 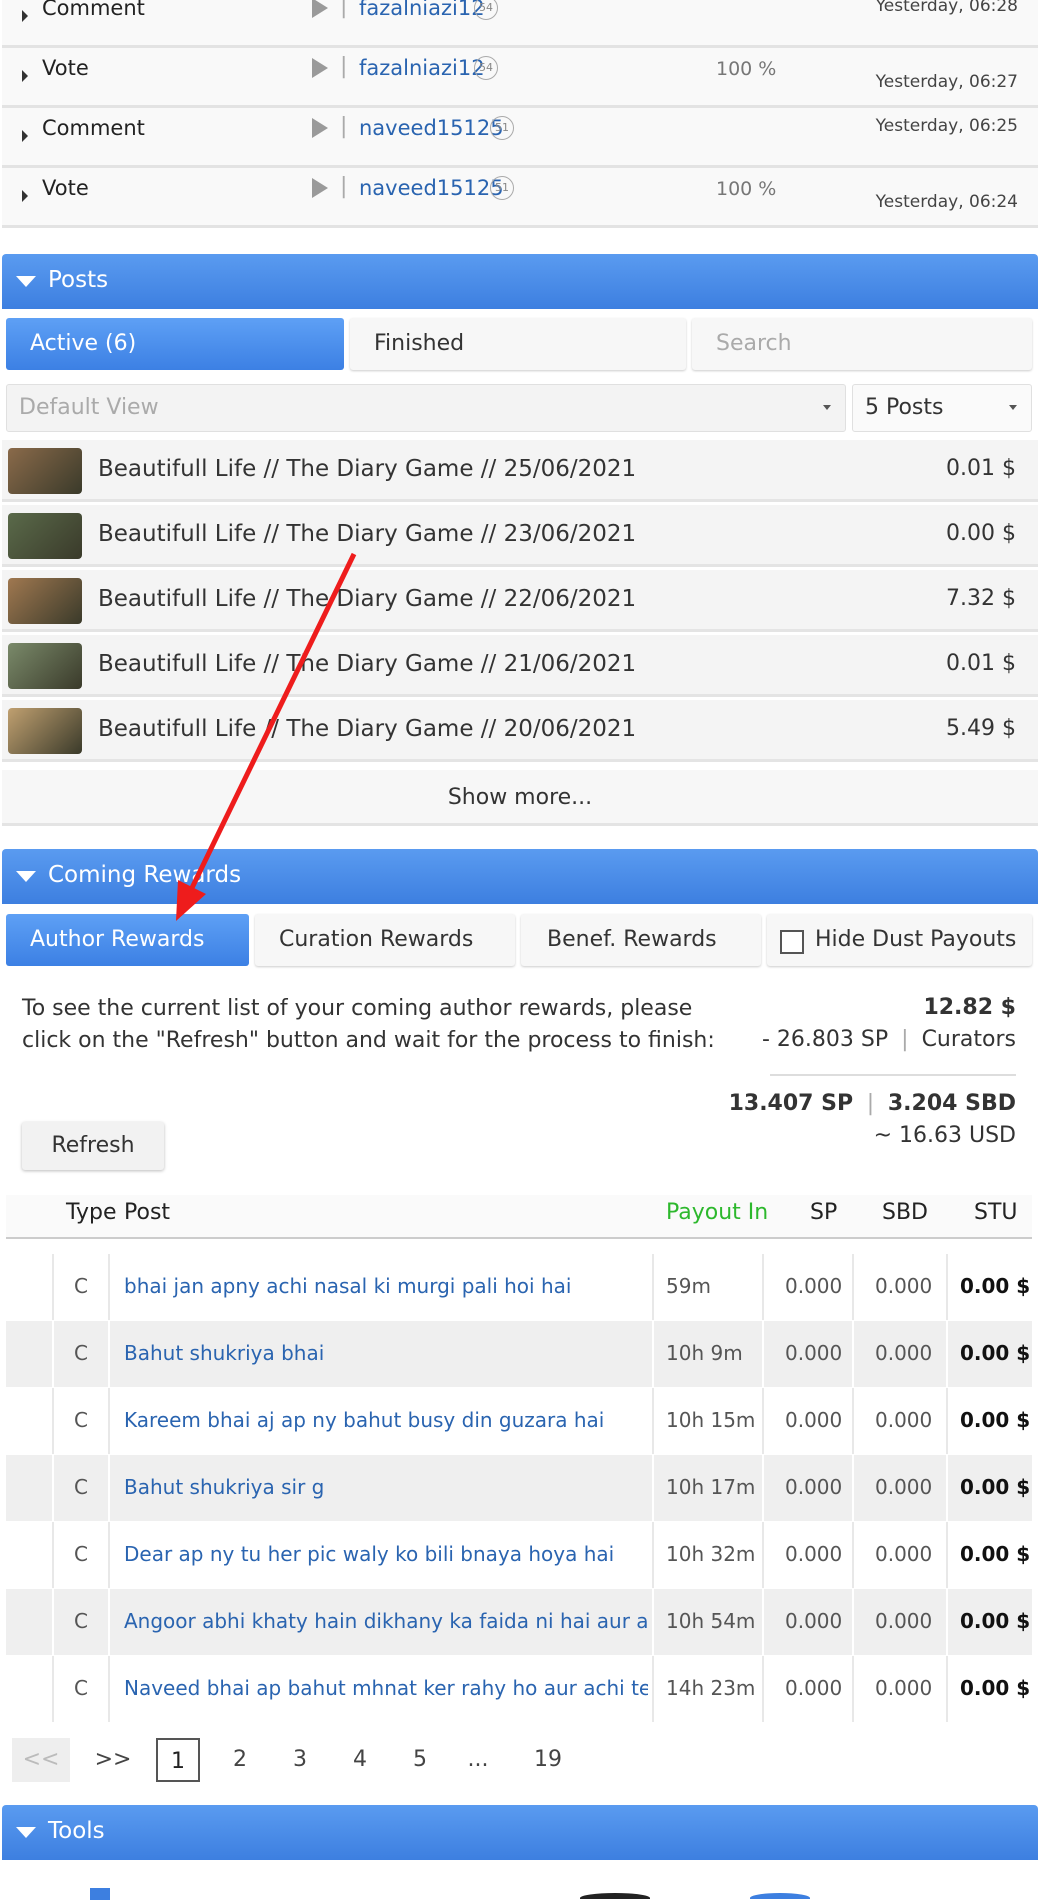 What do you see at coordinates (386, 1353) in the screenshot?
I see `row-post-link: Bahut shukriya bhai` at bounding box center [386, 1353].